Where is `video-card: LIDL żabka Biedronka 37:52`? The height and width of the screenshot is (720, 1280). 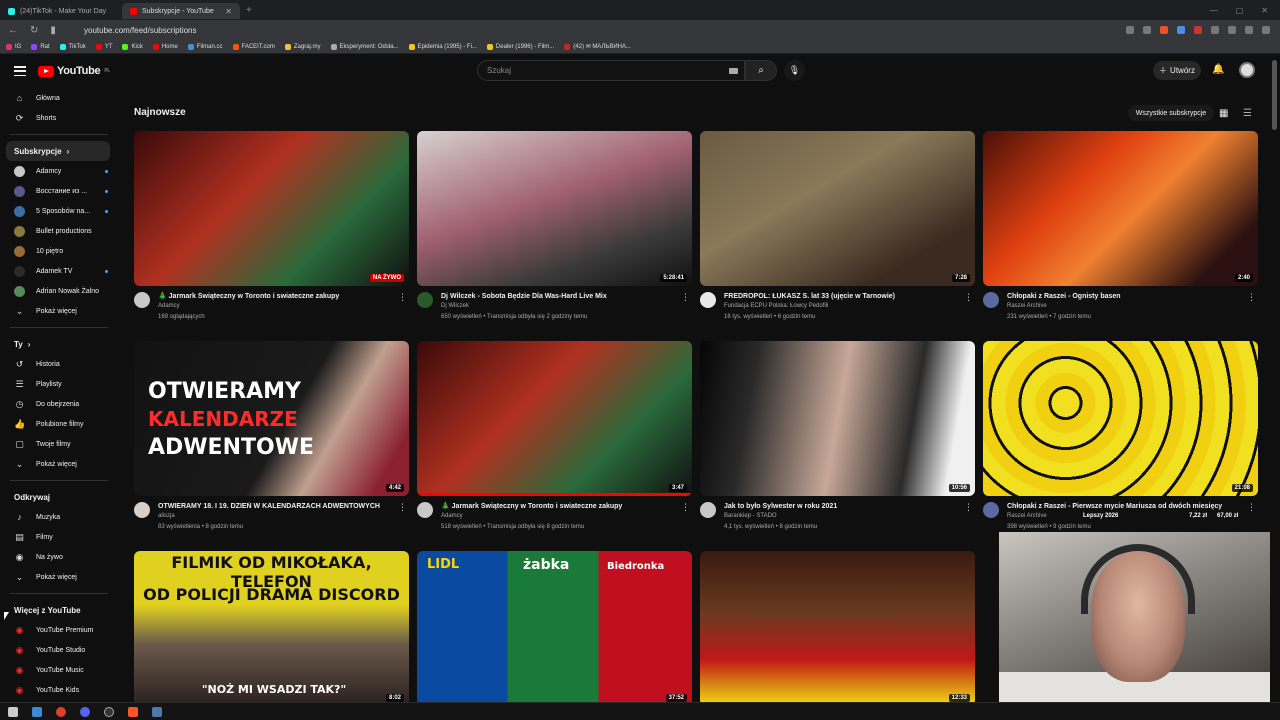
video-card: LIDL żabka Biedronka 37:52 is located at coordinates (554, 628).